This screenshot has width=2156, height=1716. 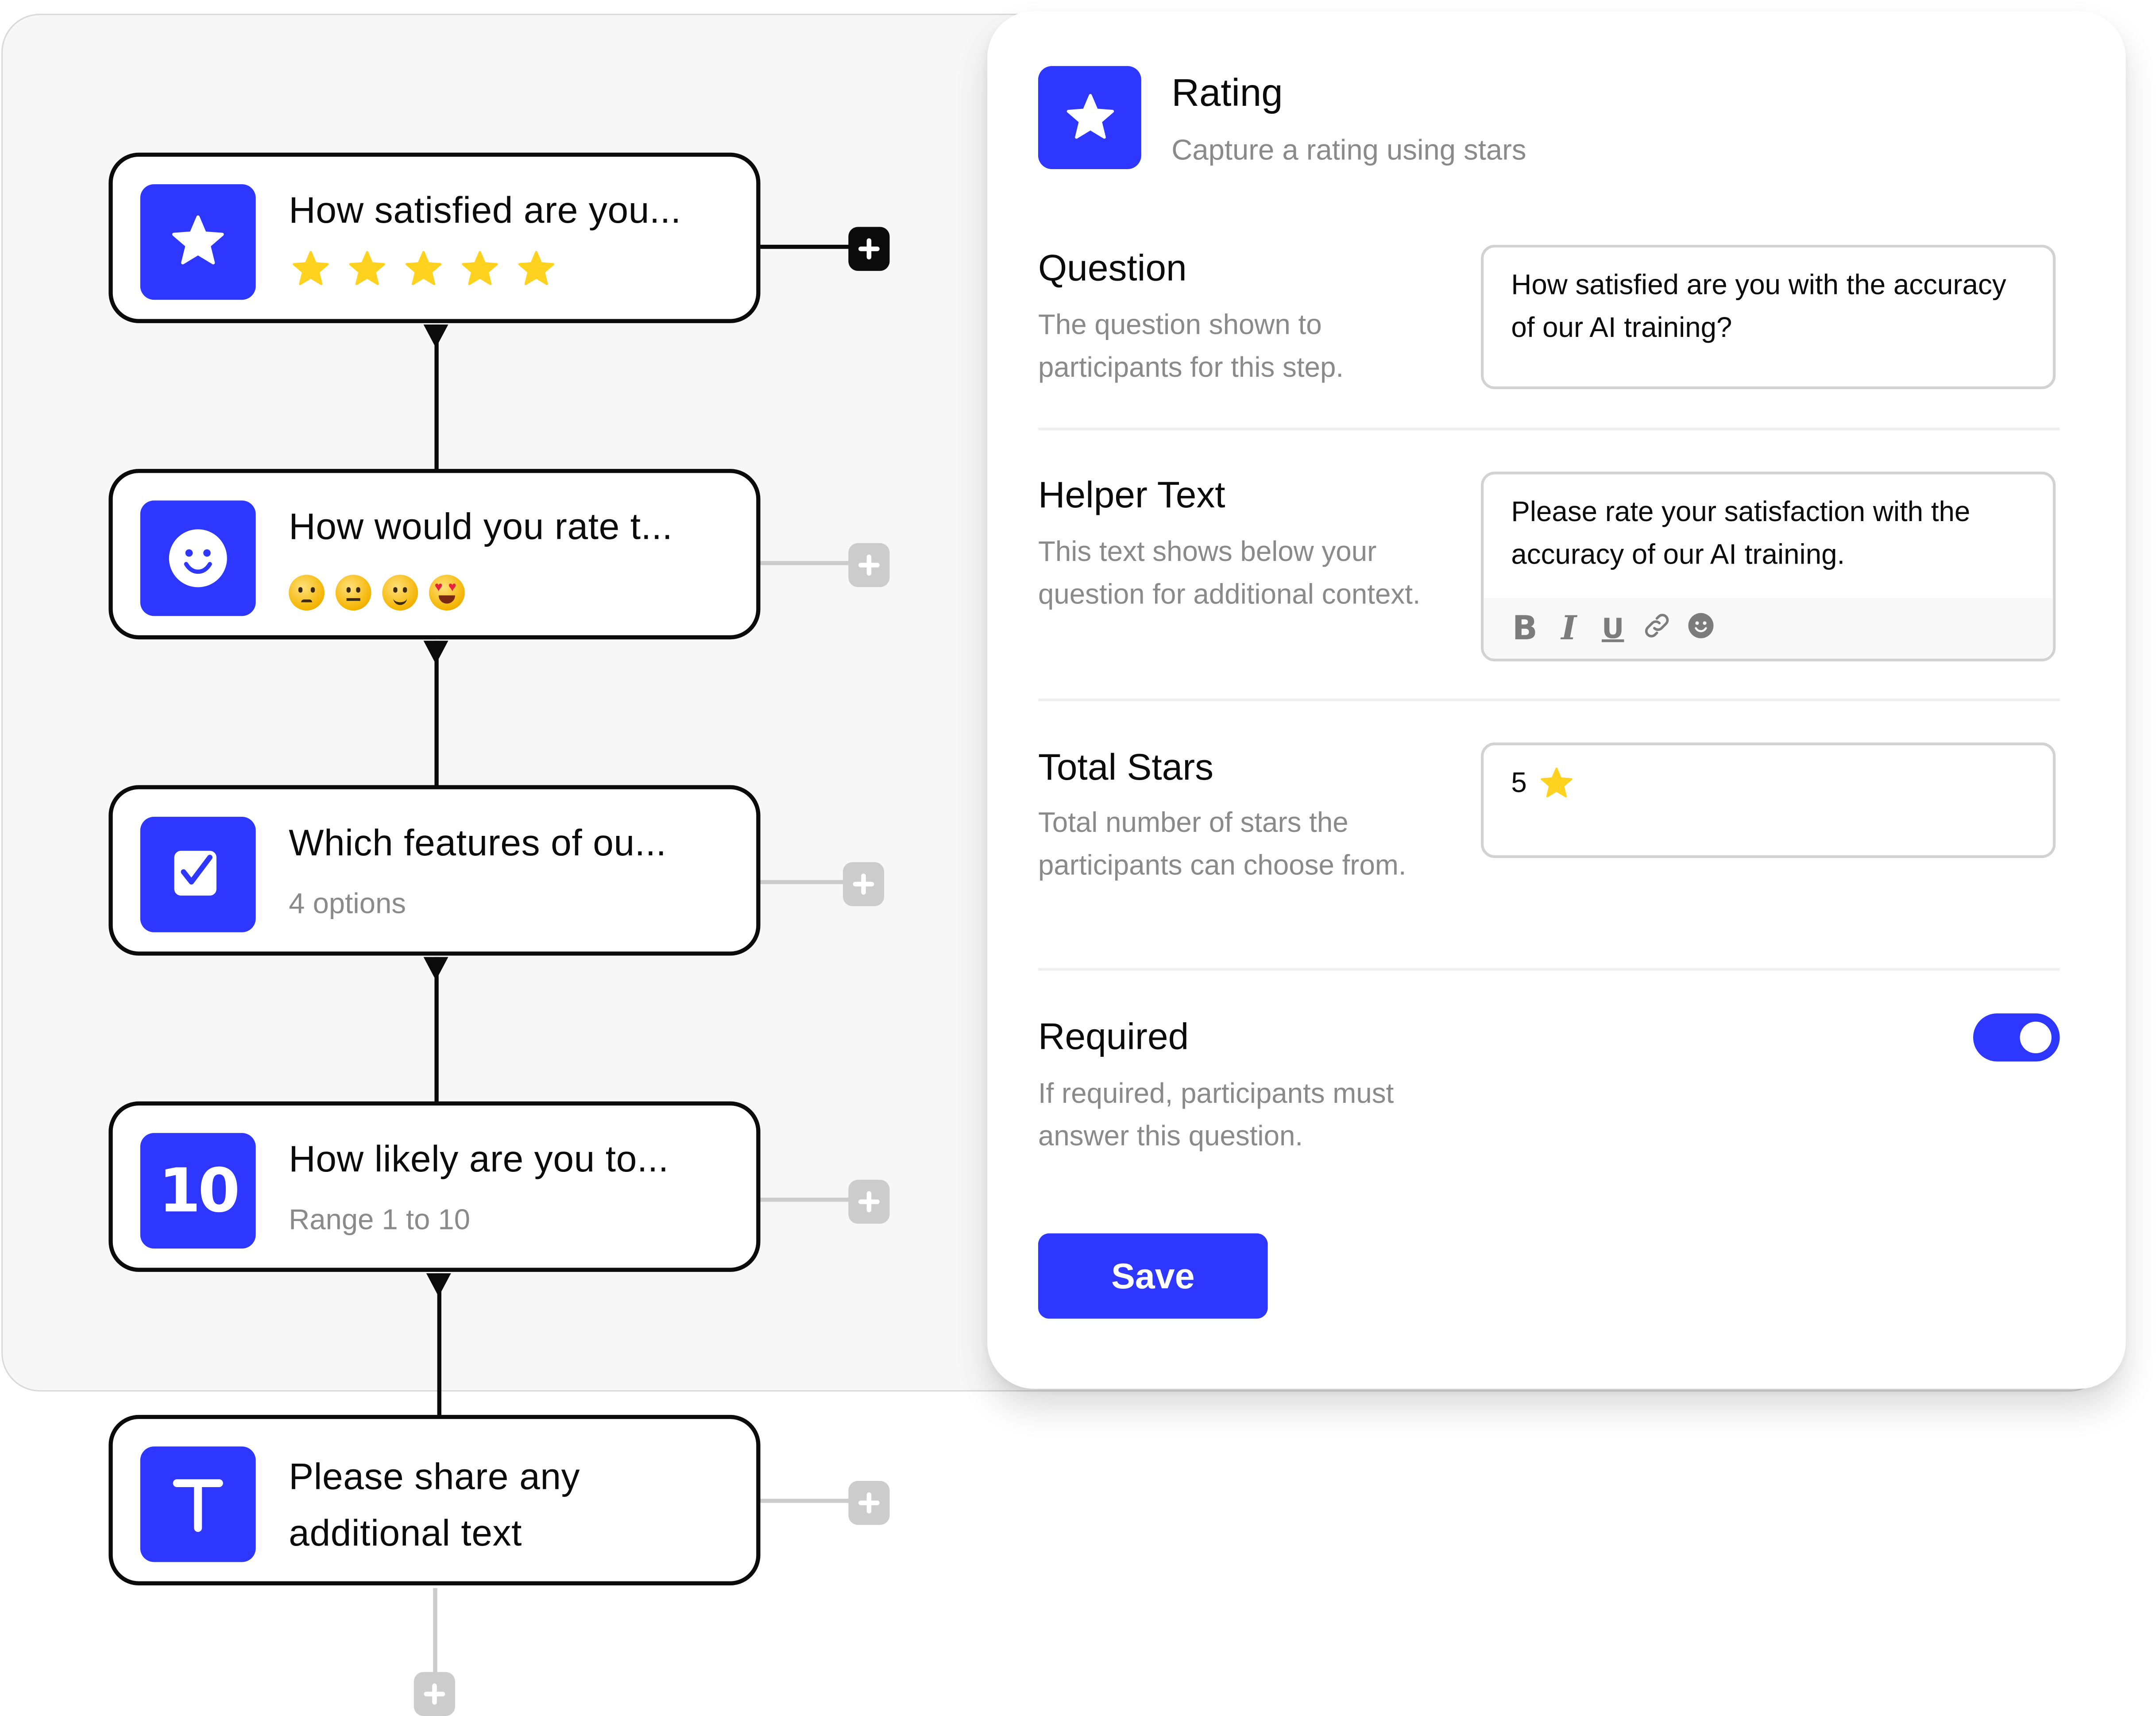 I want to click on smiley-icon, so click(x=198, y=558).